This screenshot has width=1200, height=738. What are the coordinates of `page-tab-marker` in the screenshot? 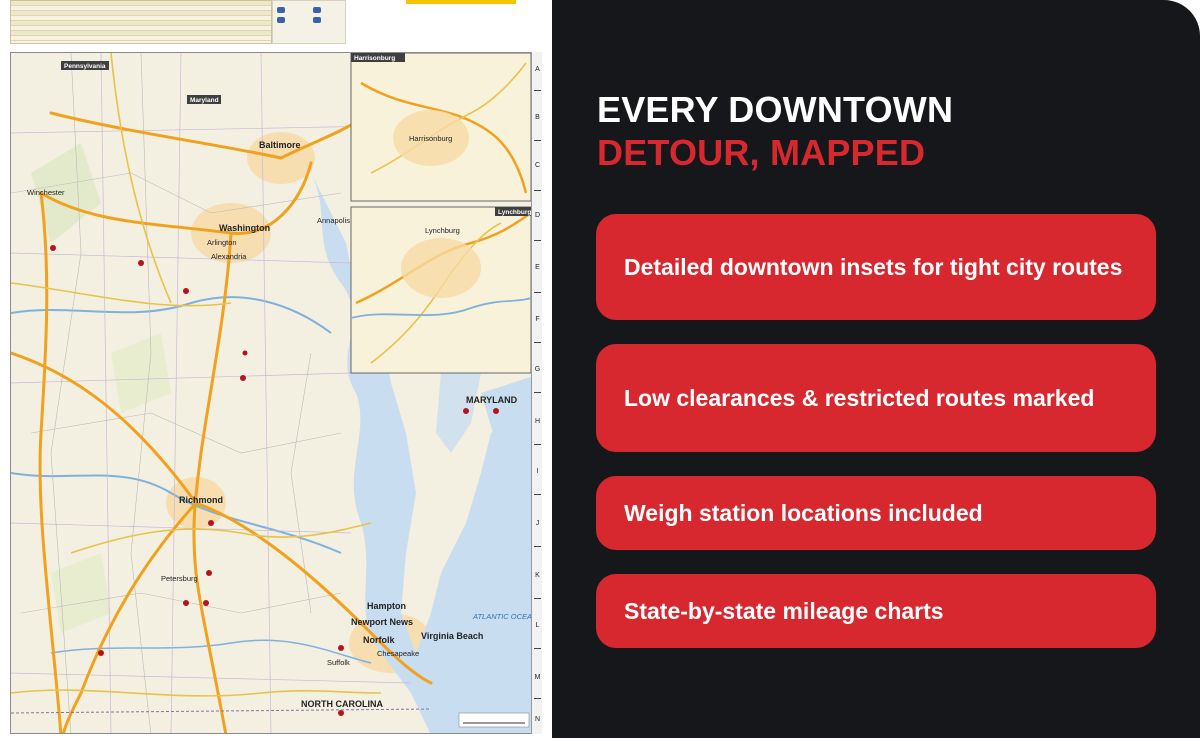 It's located at (461, 2).